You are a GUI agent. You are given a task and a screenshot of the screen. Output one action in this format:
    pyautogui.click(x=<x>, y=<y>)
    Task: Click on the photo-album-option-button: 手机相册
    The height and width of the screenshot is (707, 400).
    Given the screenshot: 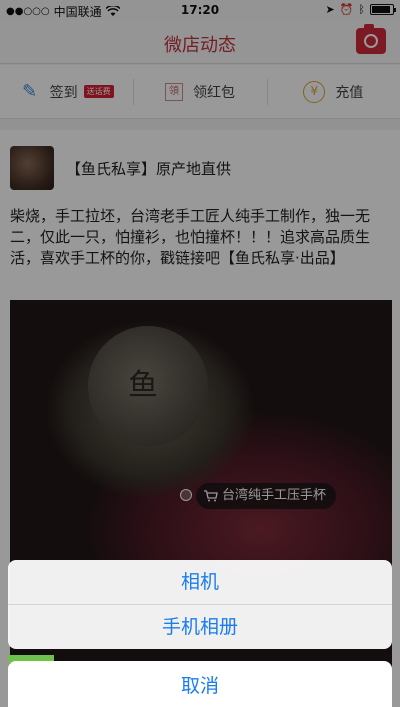 What is the action you would take?
    pyautogui.click(x=200, y=626)
    